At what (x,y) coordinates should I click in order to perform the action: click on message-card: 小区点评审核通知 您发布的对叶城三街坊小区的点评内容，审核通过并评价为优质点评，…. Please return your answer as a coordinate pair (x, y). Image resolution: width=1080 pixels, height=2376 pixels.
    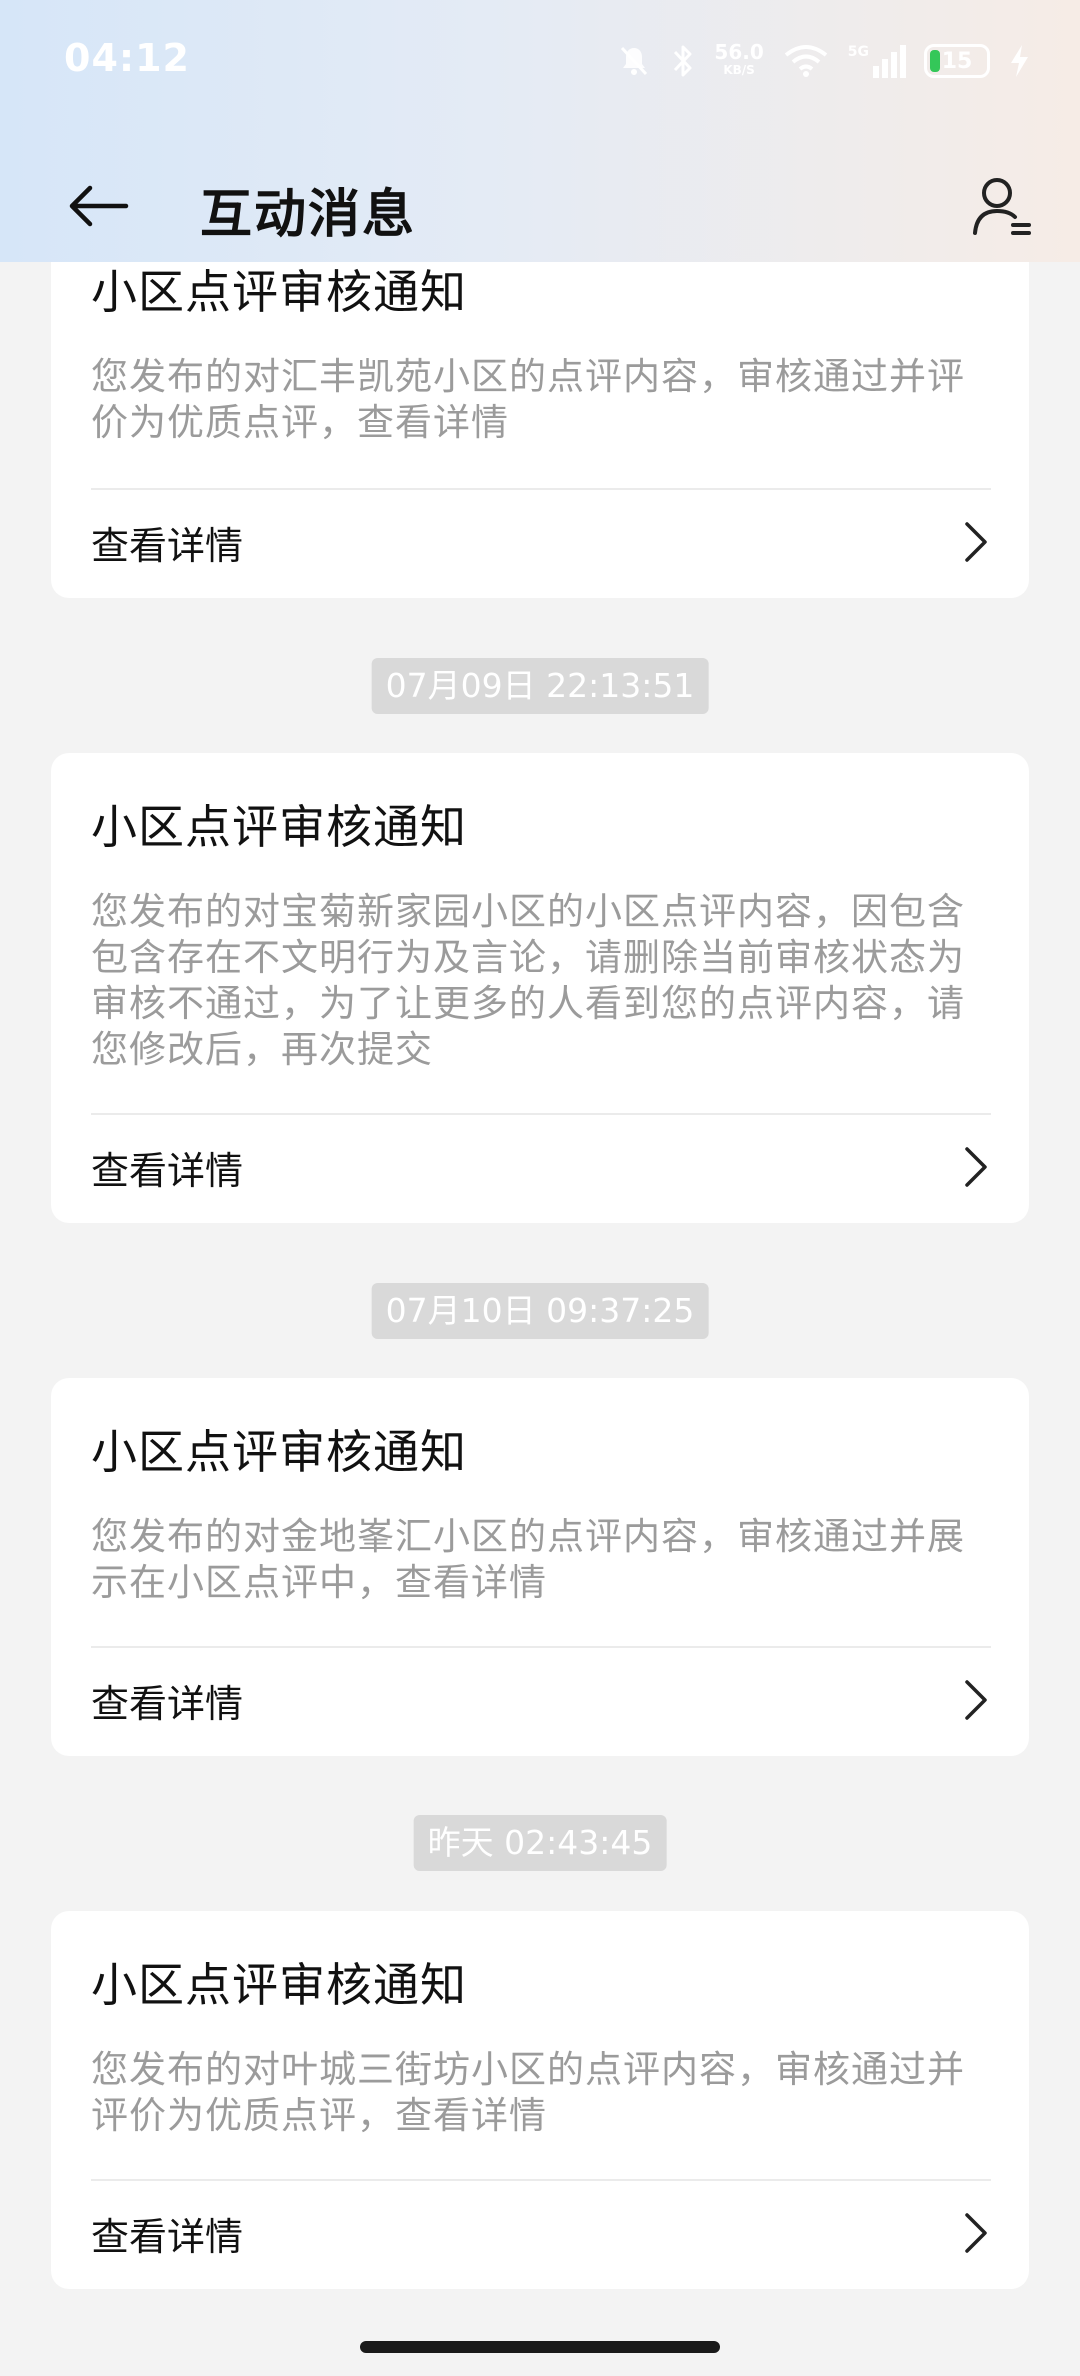
    Looking at the image, I should click on (540, 2100).